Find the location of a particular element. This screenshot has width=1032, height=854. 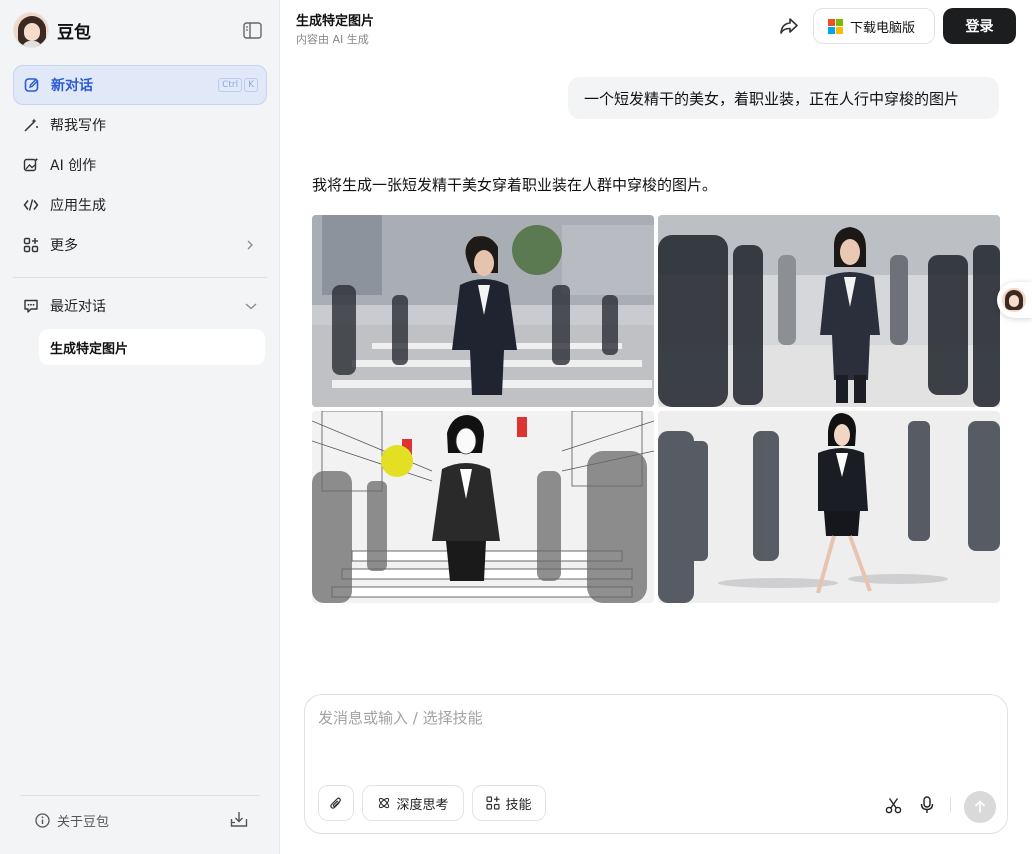

sidebar-item-more: 更多 is located at coordinates (140, 245).